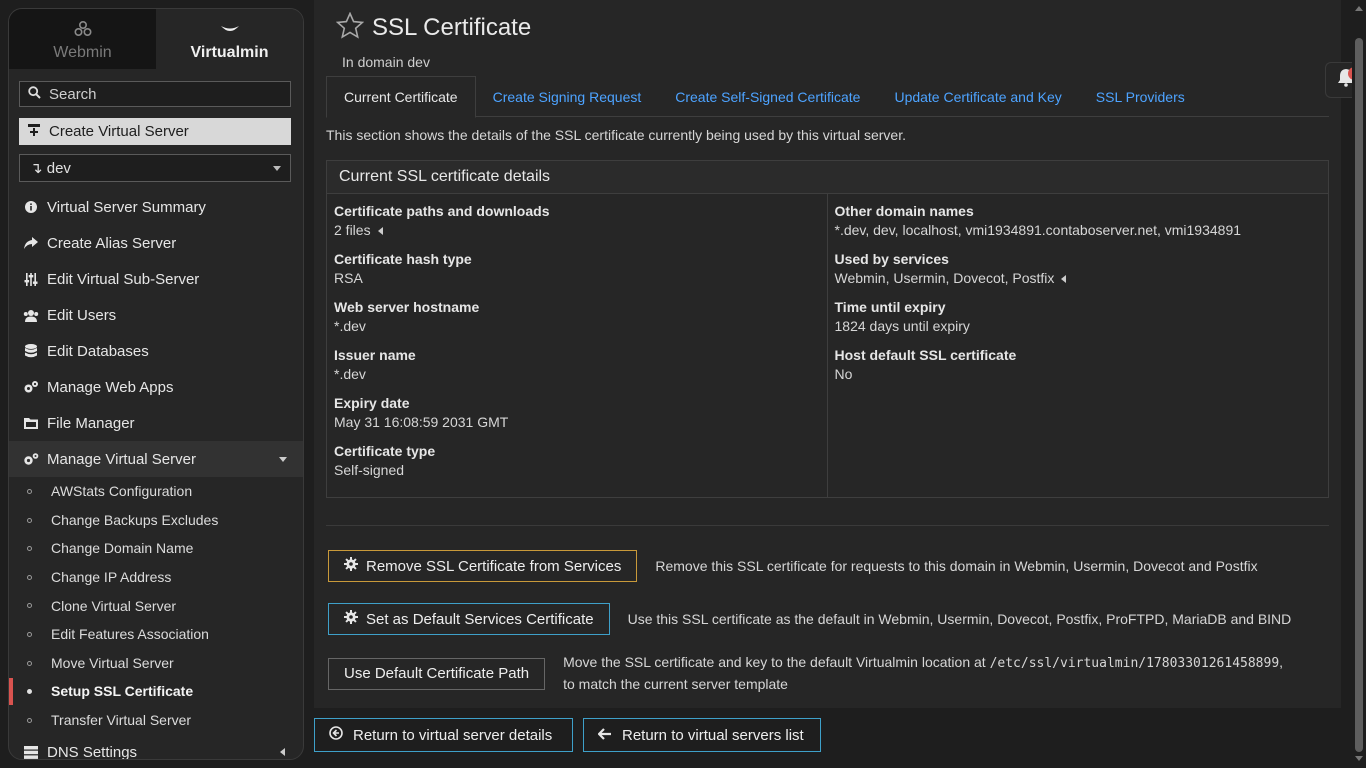  Describe the element at coordinates (121, 720) in the screenshot. I see `submenu-item-label: Transfer Virtual Server` at that location.